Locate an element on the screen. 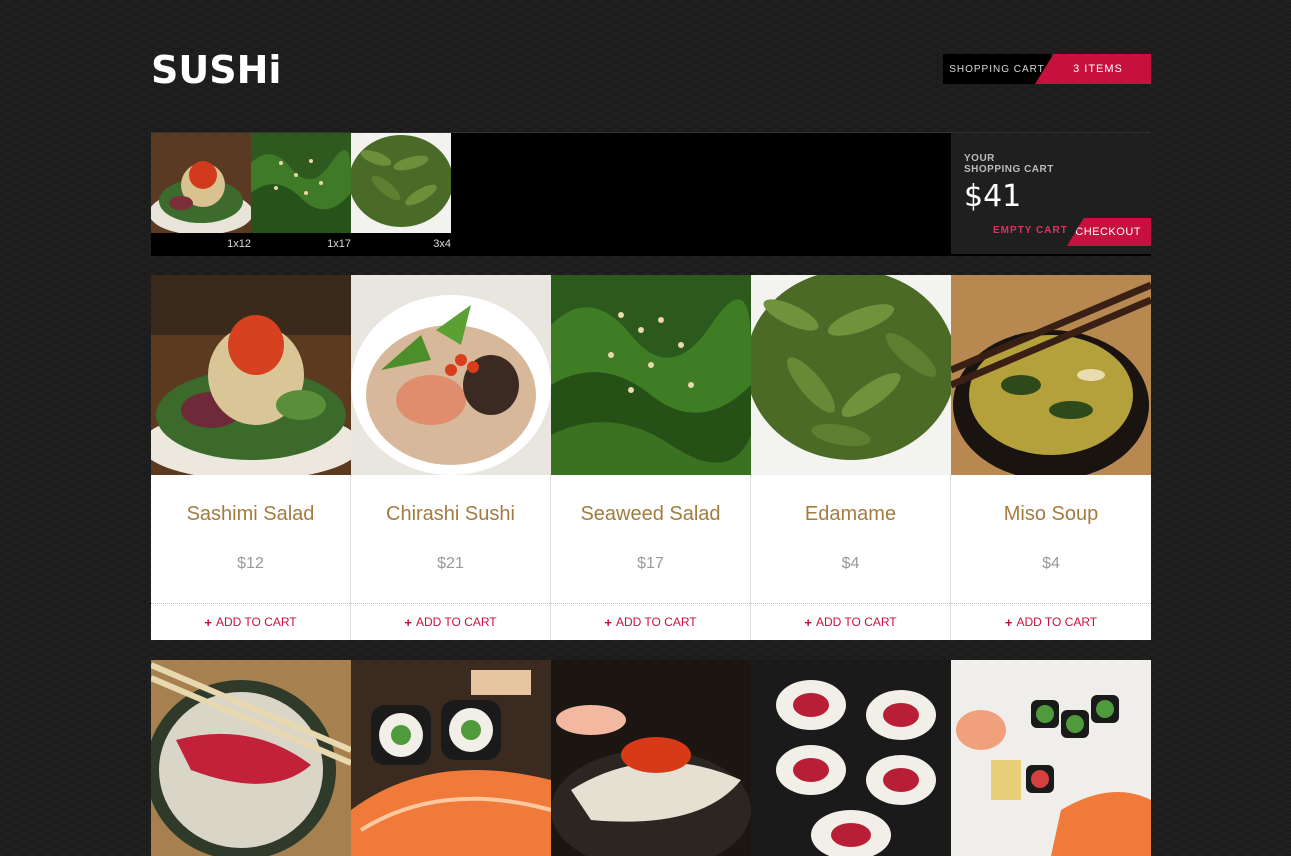 This screenshot has height=856, width=1291. product-price: $21 is located at coordinates (450, 563).